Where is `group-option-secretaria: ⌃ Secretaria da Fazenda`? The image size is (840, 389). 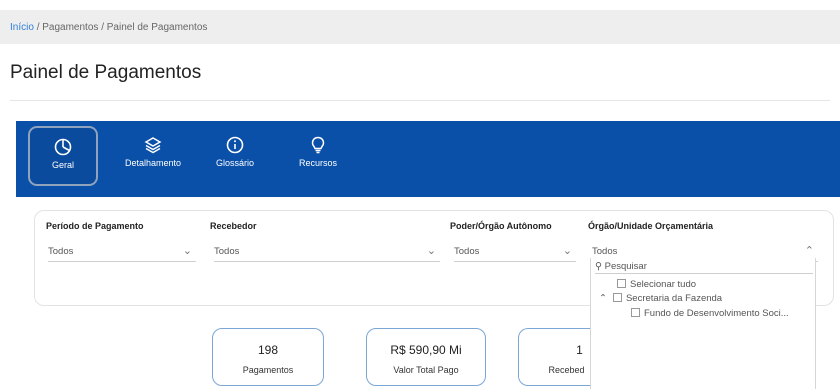 group-option-secretaria: ⌃ Secretaria da Fazenda is located at coordinates (660, 298).